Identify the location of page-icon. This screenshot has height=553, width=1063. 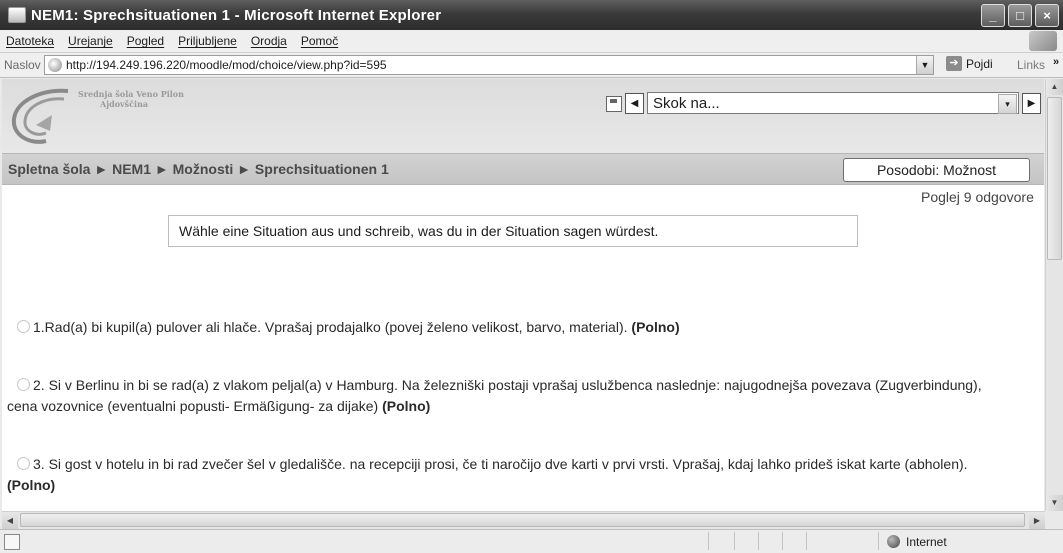
(55, 65).